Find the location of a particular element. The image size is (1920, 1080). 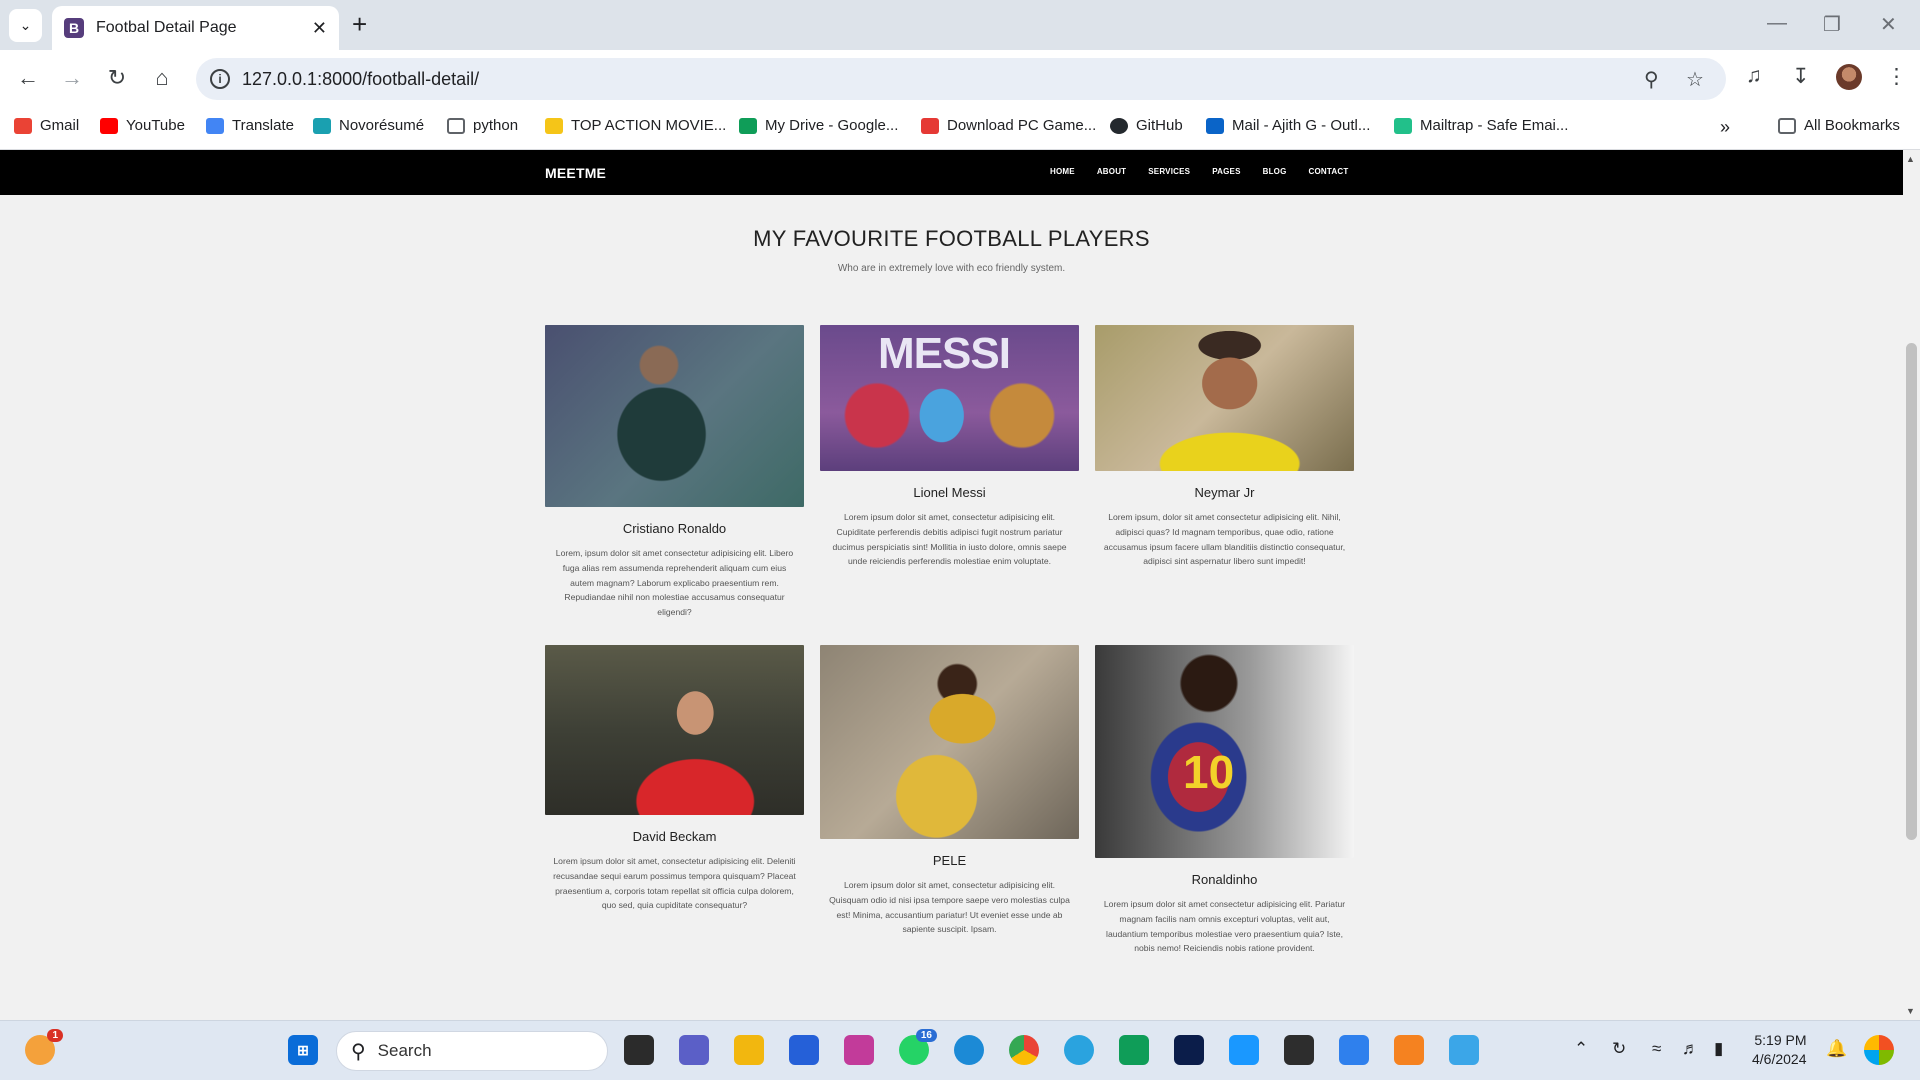

folder-icon is located at coordinates (456, 125).